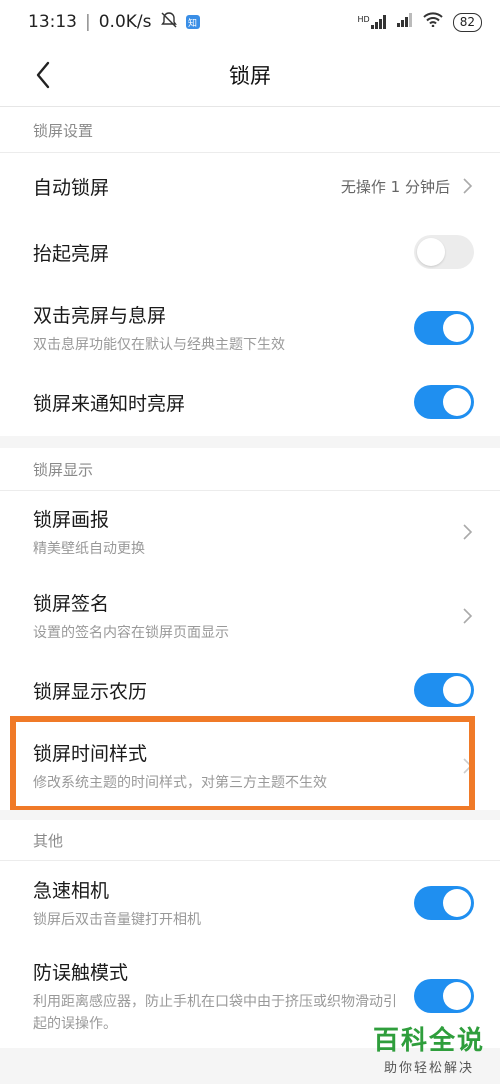 This screenshot has width=500, height=1084. Describe the element at coordinates (250, 690) in the screenshot. I see `lunar-calendar-row: 锁屏显示农历` at that location.